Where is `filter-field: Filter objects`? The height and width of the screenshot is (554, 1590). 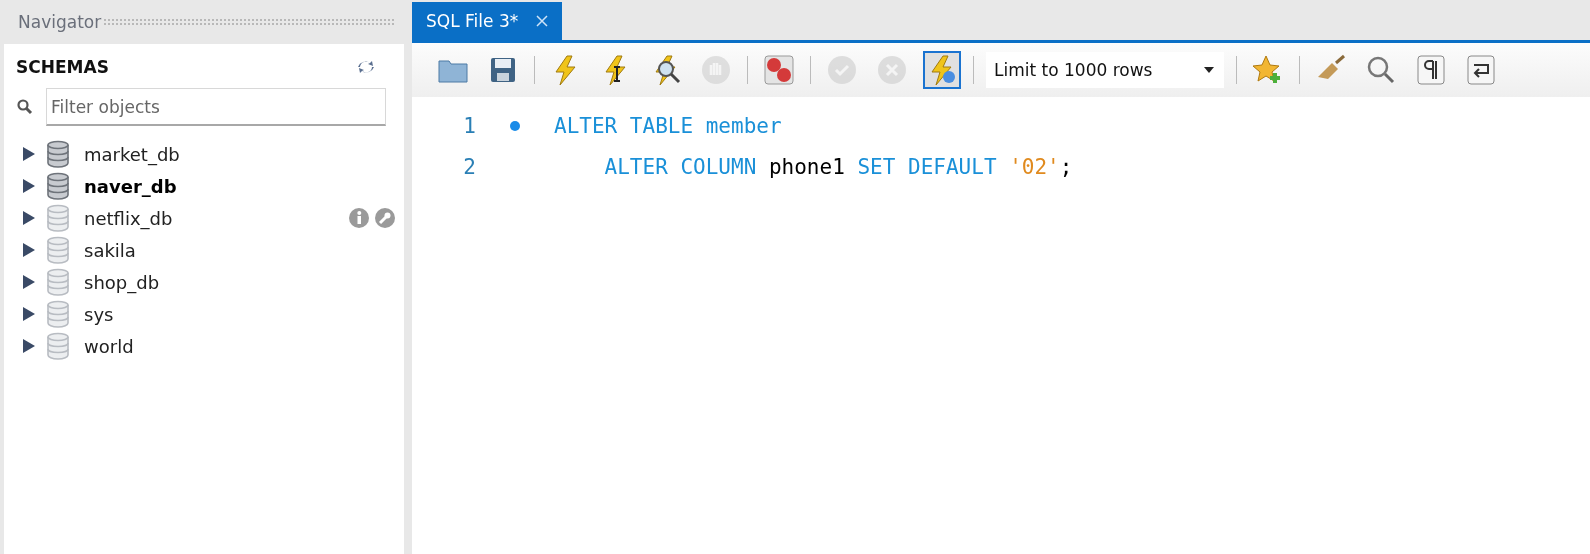 filter-field: Filter objects is located at coordinates (216, 107).